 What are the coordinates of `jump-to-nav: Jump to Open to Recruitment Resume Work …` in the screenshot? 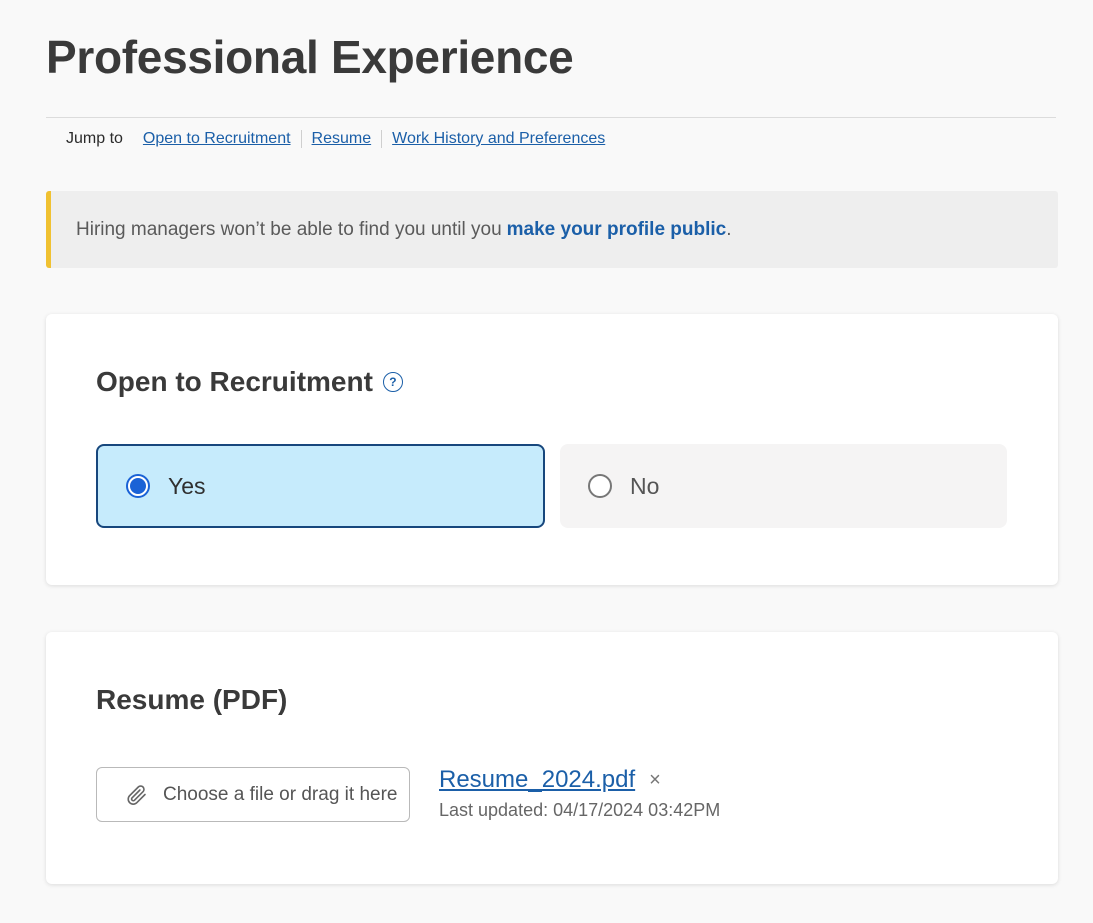 It's located at (335, 139).